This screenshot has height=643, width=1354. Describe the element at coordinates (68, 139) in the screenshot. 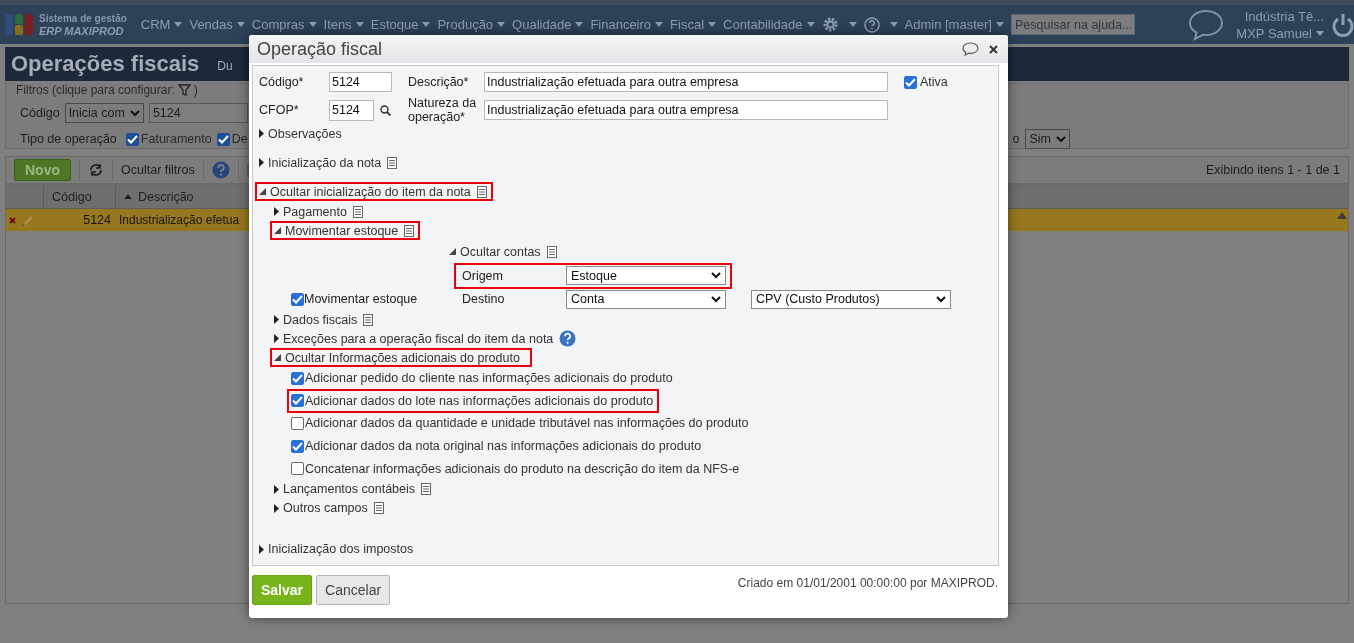

I see `filter-label: Tipo de operação` at that location.